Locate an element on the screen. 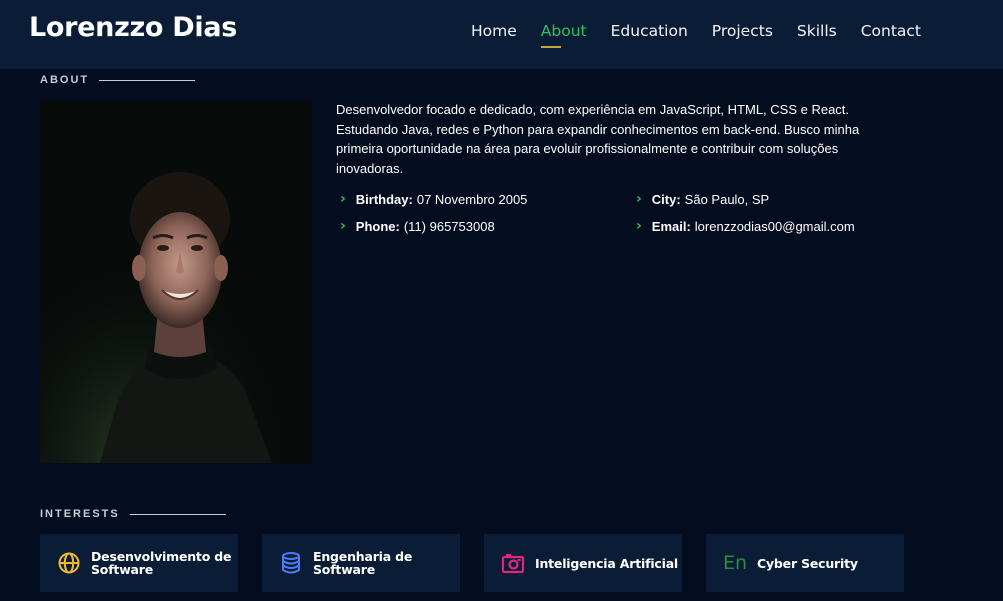 This screenshot has width=1003, height=601. language-icon: En is located at coordinates (735, 563).